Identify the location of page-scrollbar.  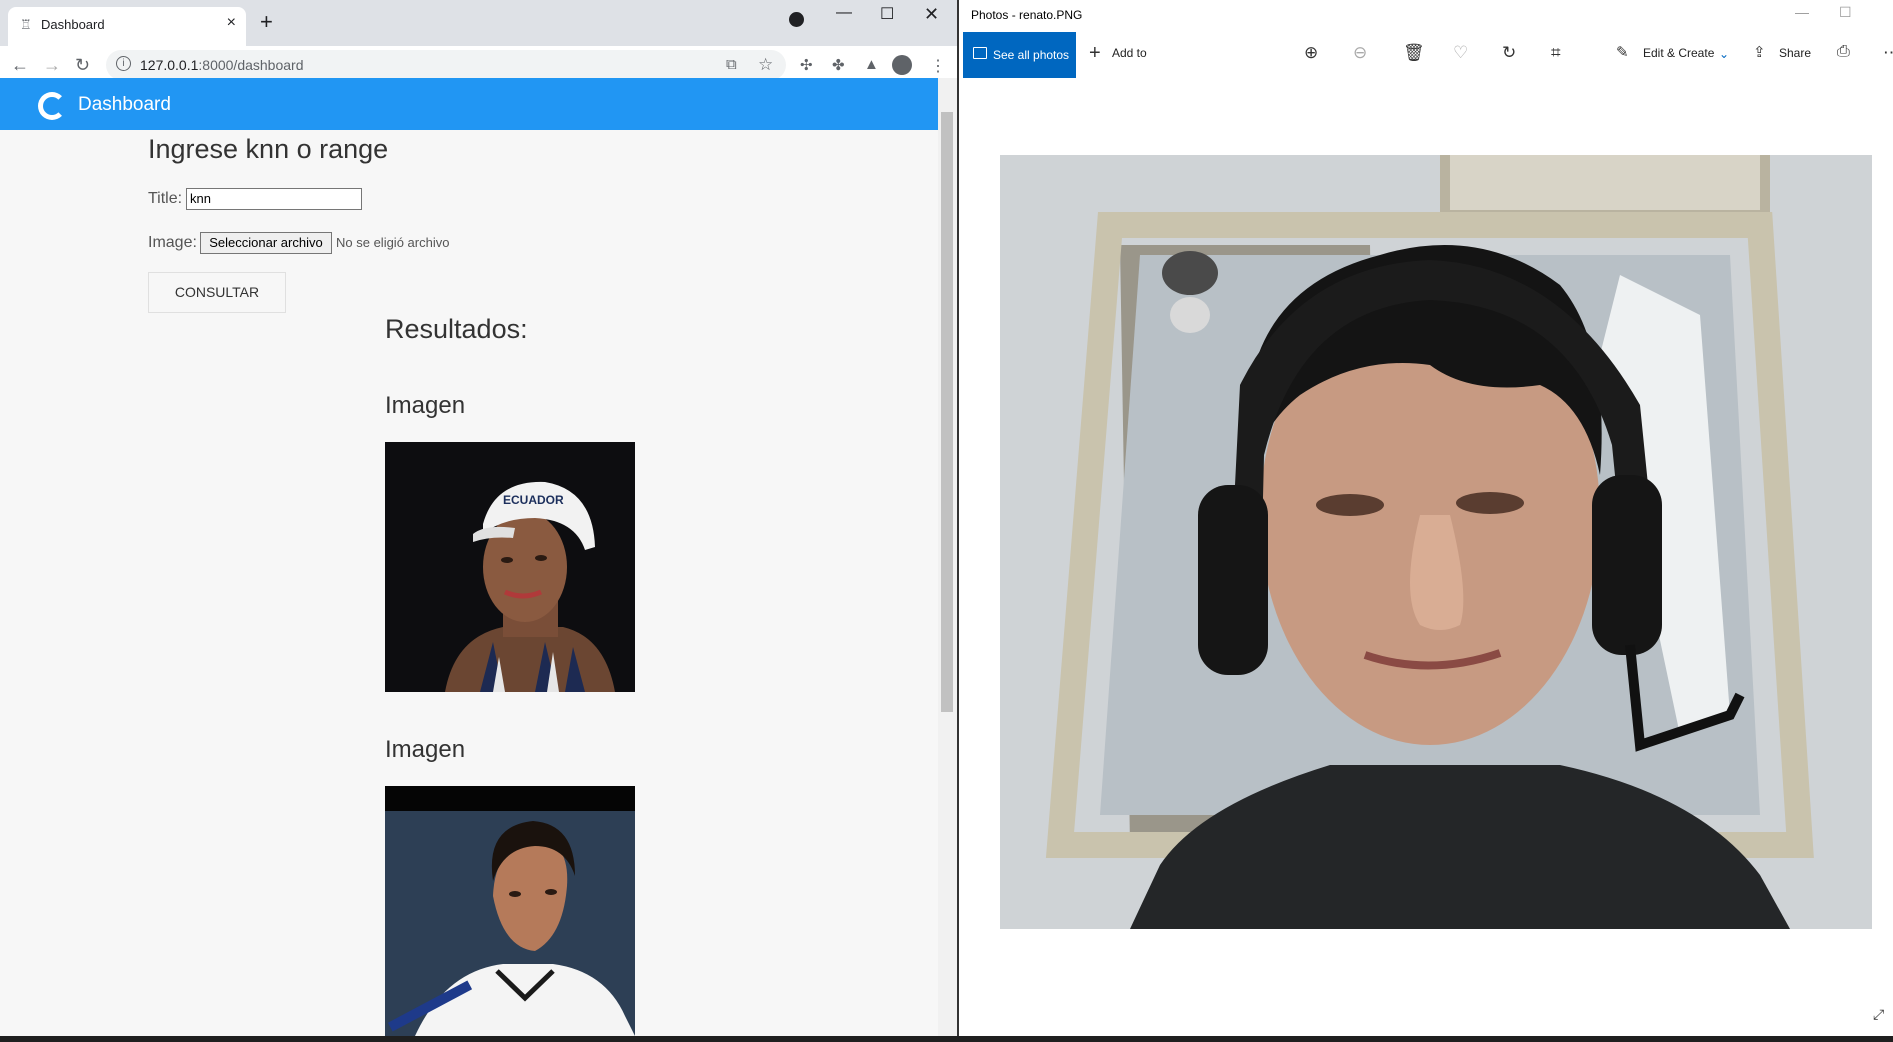
(947, 557).